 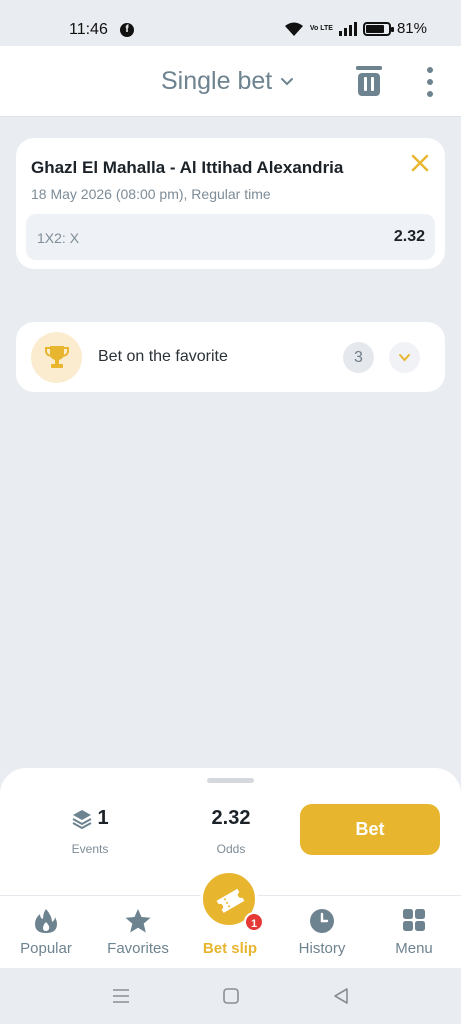 What do you see at coordinates (138, 948) in the screenshot?
I see `nav-label-favorites: Favorites` at bounding box center [138, 948].